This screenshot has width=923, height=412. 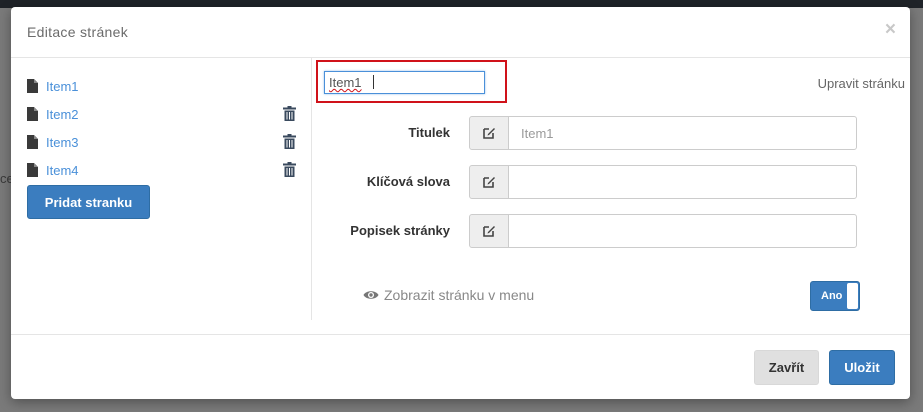 I want to click on description-row: Popisek stránky, so click(x=611, y=231).